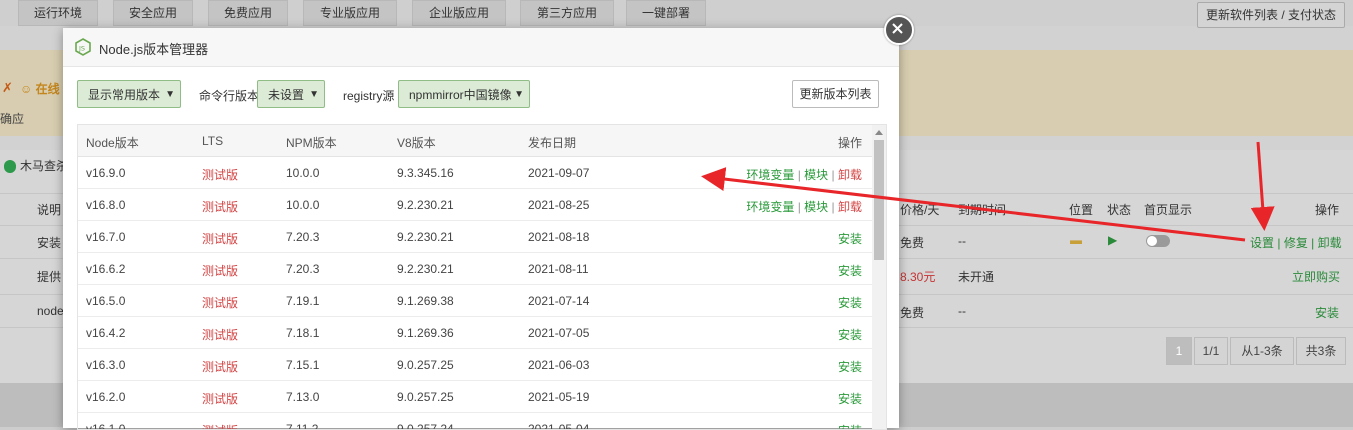 Image resolution: width=1353 pixels, height=430 pixels. I want to click on node-version-cell: v16.8.0, so click(106, 205).